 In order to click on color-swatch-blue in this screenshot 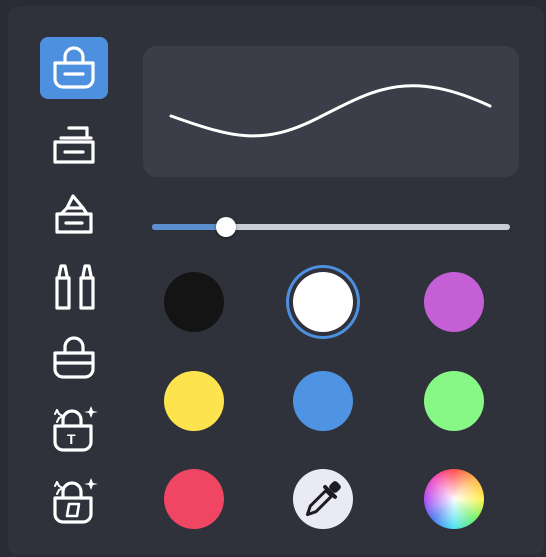, I will do `click(323, 401)`.